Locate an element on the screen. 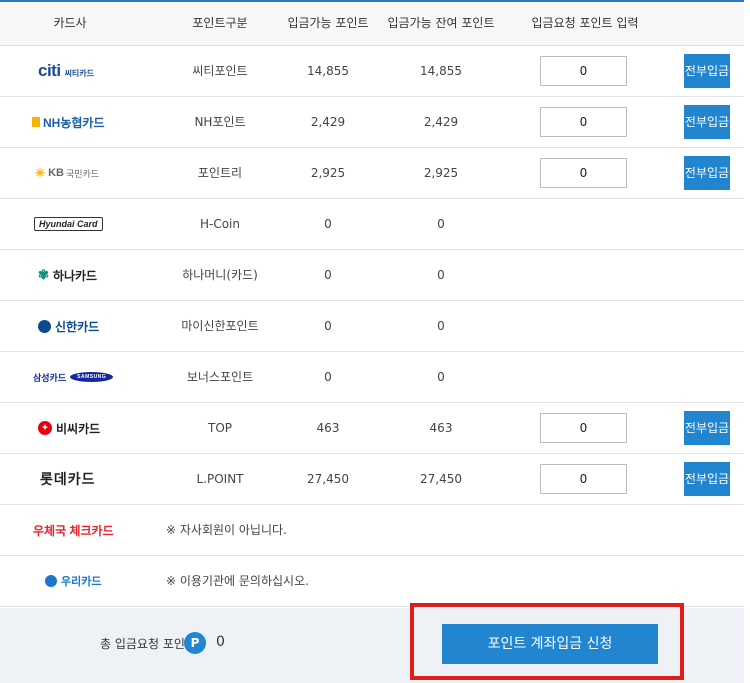 Image resolution: width=750 pixels, height=683 pixels. hana-leaf-icon: ✾ is located at coordinates (43, 274).